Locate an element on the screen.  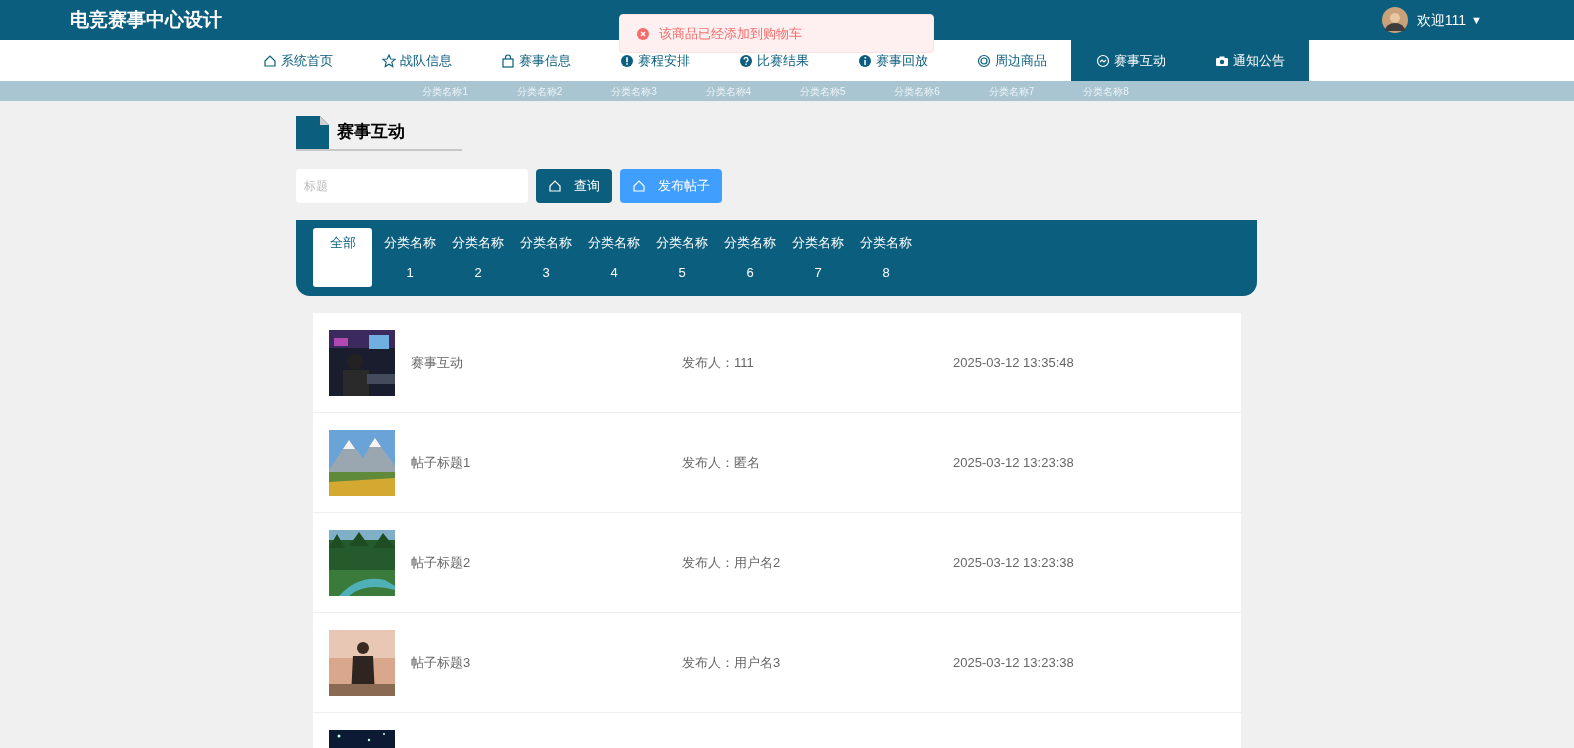
alert-icon is located at coordinates (626, 60).